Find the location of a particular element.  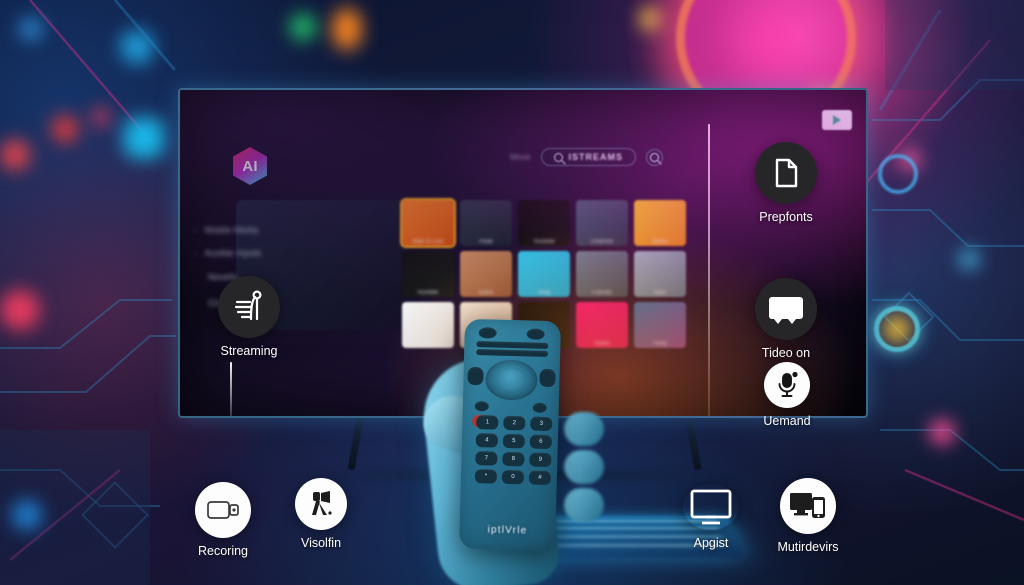

feature-video-on: Tideo on is located at coordinates (786, 319).